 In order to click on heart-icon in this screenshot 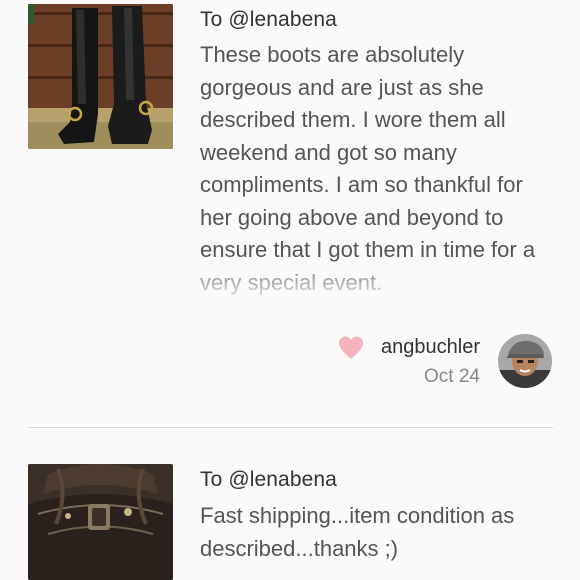, I will do `click(351, 348)`.